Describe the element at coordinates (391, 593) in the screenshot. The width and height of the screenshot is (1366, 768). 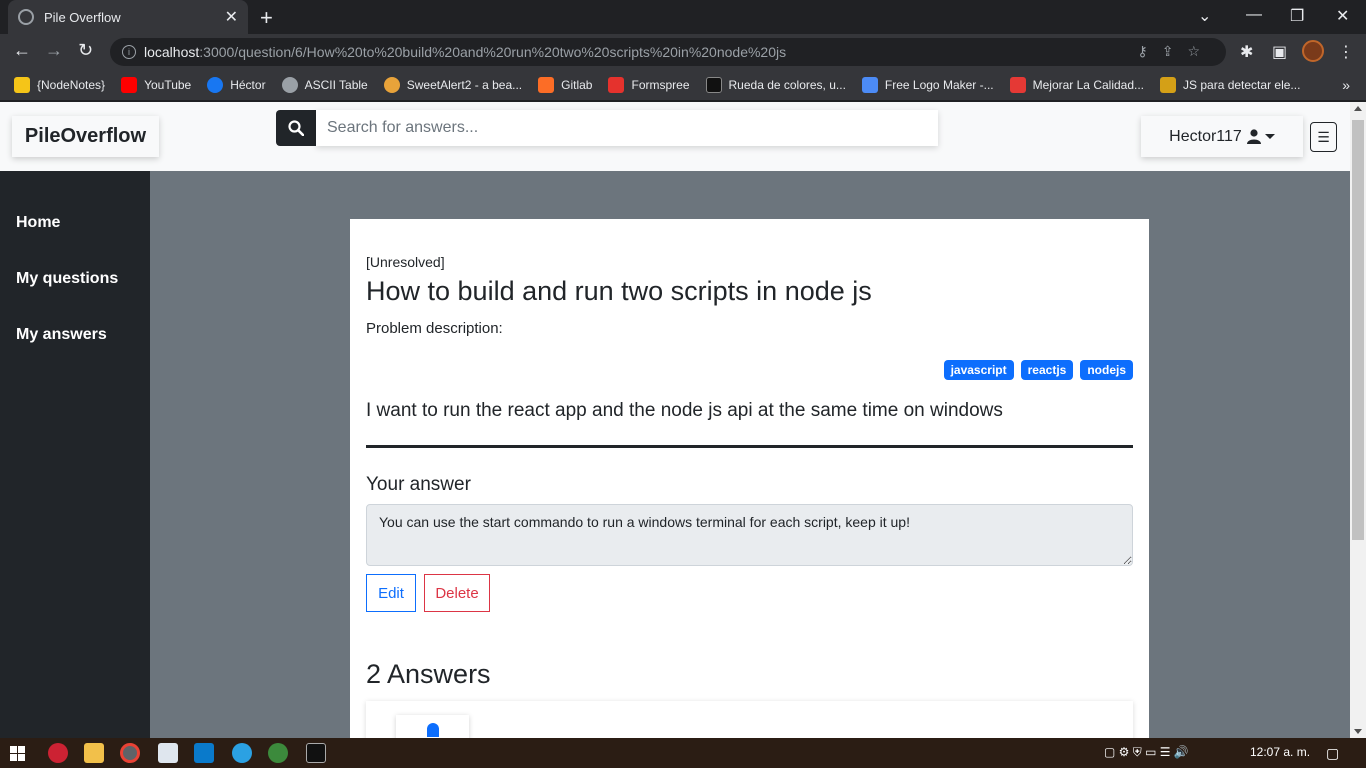
I see `edit-button: Edit` at that location.